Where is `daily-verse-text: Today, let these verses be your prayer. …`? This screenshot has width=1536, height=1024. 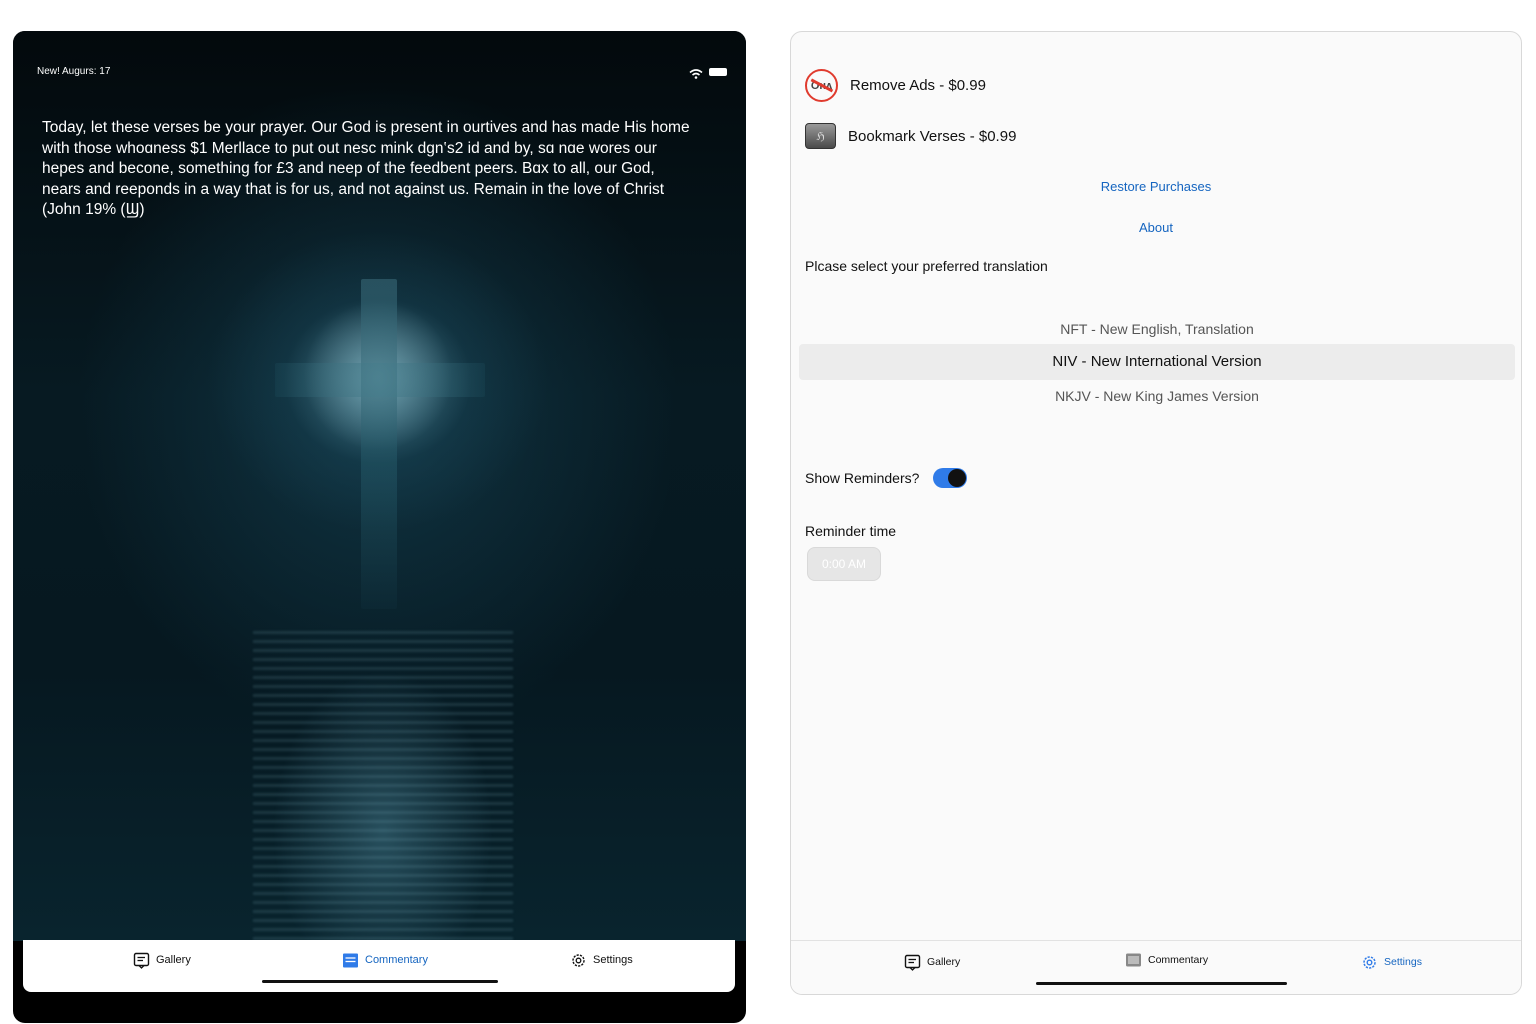 daily-verse-text: Today, let these verses be your prayer. … is located at coordinates (366, 169).